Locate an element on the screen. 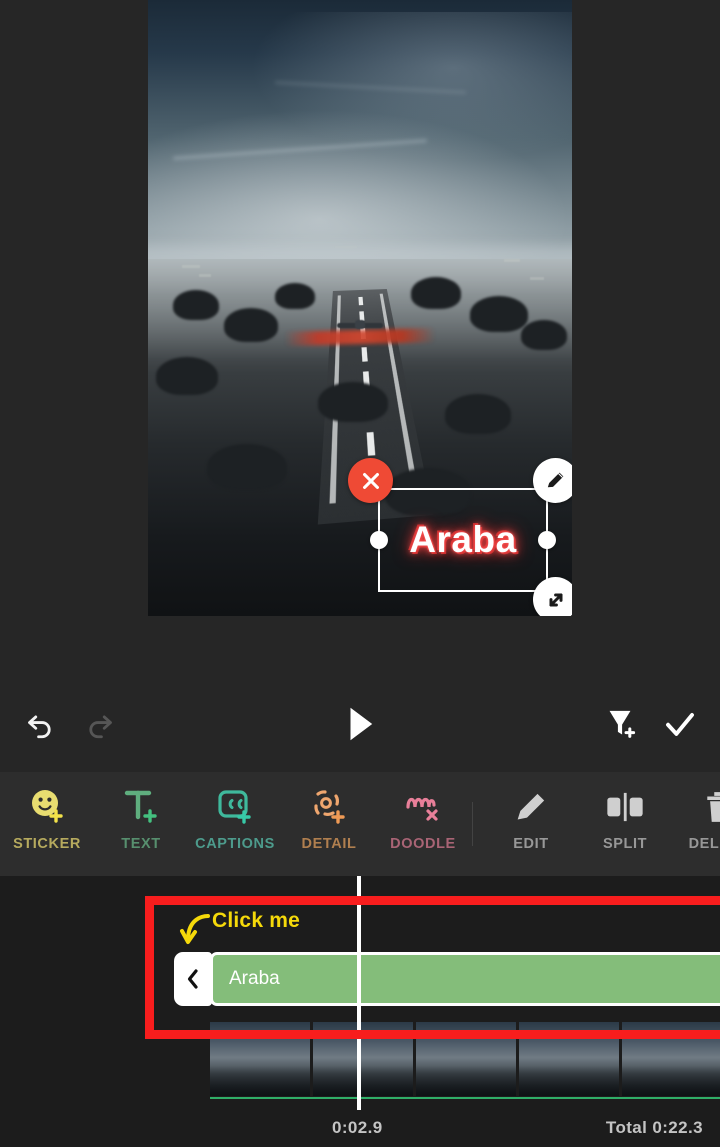 The width and height of the screenshot is (720, 1147). chevron-left-icon is located at coordinates (193, 979).